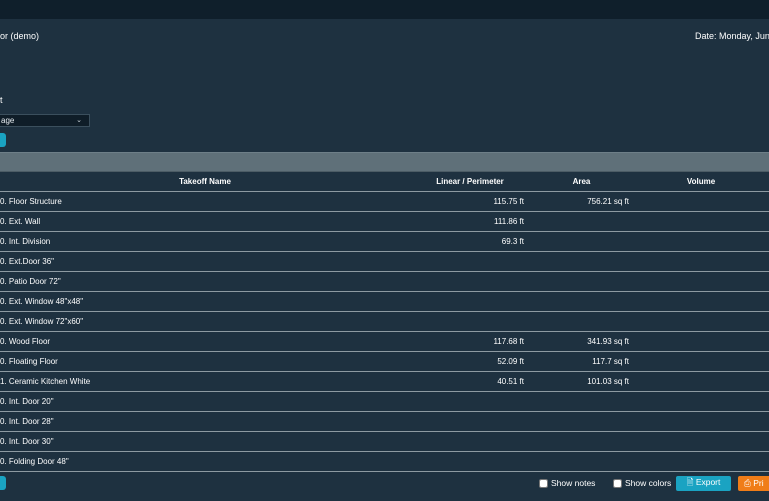 The width and height of the screenshot is (769, 501). What do you see at coordinates (573, 483) in the screenshot?
I see `show-notes-label: Show notes` at bounding box center [573, 483].